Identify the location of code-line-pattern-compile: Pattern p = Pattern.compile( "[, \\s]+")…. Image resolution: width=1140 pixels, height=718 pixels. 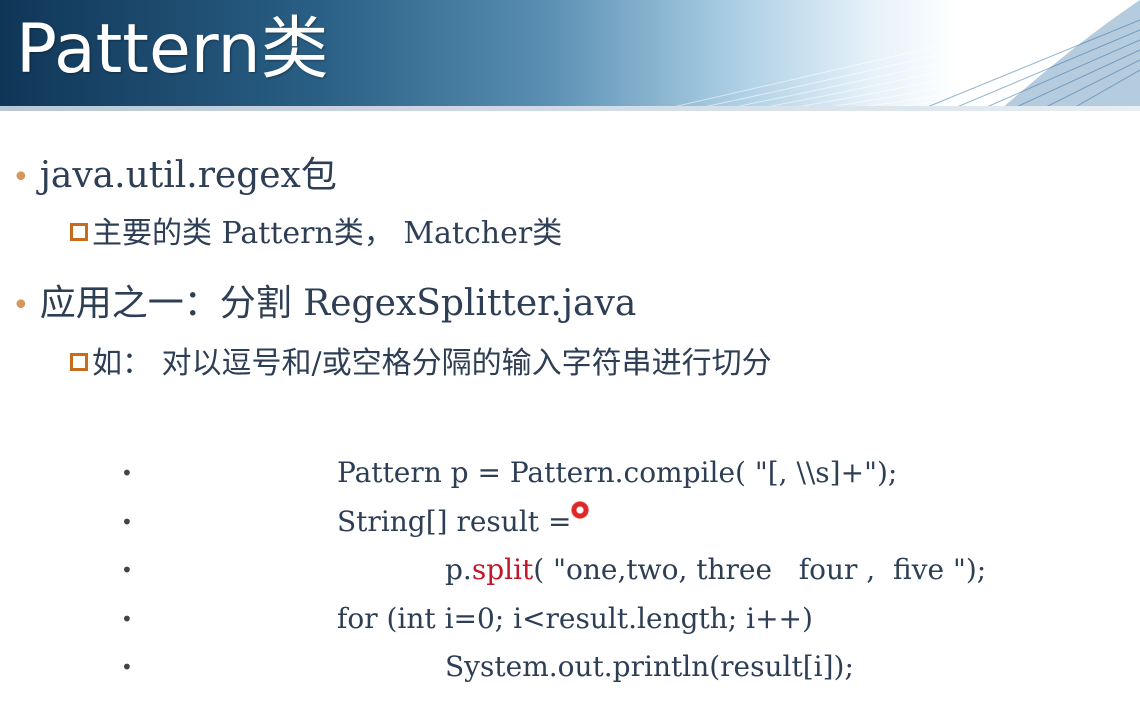
(617, 472).